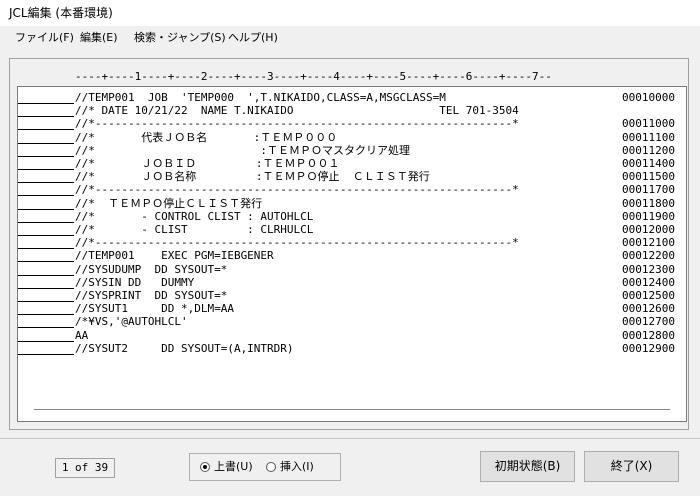 Image resolution: width=700 pixels, height=496 pixels. Describe the element at coordinates (352, 163) in the screenshot. I see `editor-line: //* ＪＯＢＩＤ :ＴＥＭＰ００１ 00011400` at that location.